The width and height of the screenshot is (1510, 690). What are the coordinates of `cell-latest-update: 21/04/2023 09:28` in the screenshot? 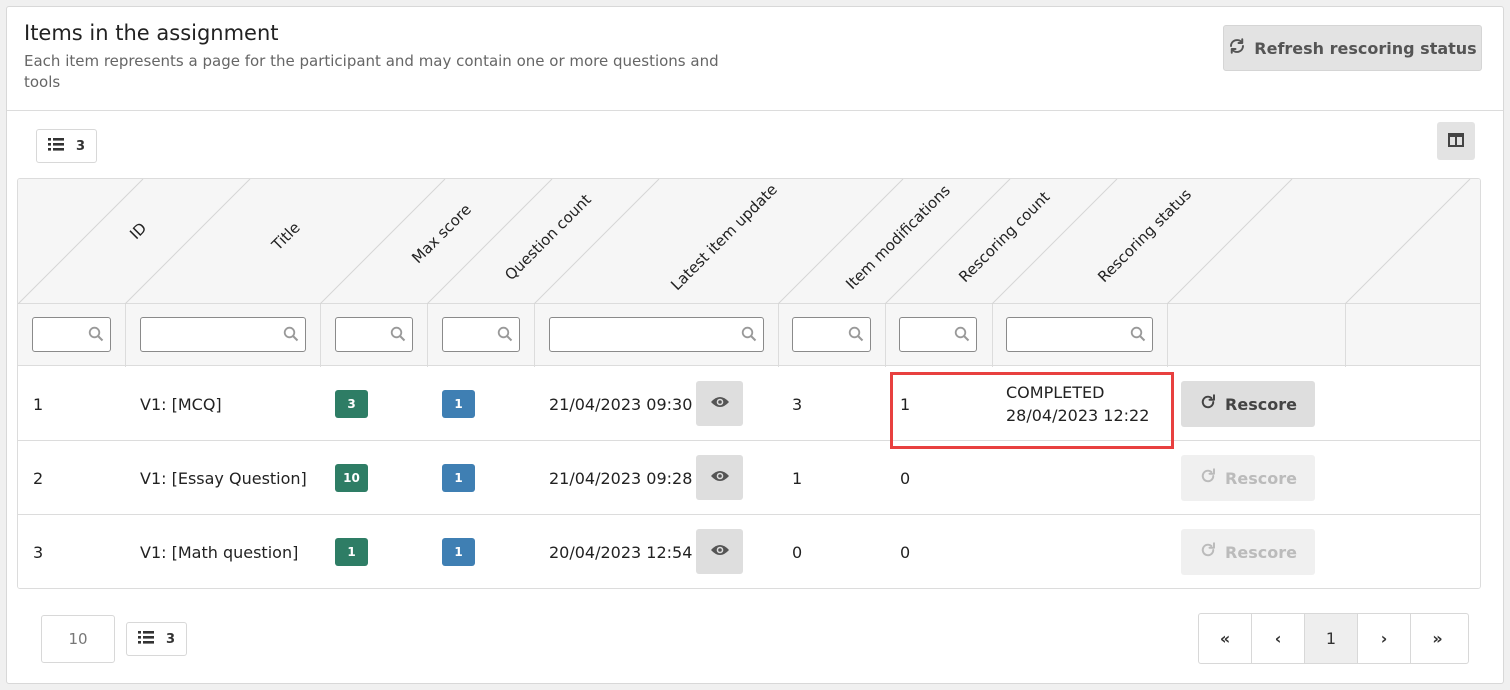 It's located at (621, 478).